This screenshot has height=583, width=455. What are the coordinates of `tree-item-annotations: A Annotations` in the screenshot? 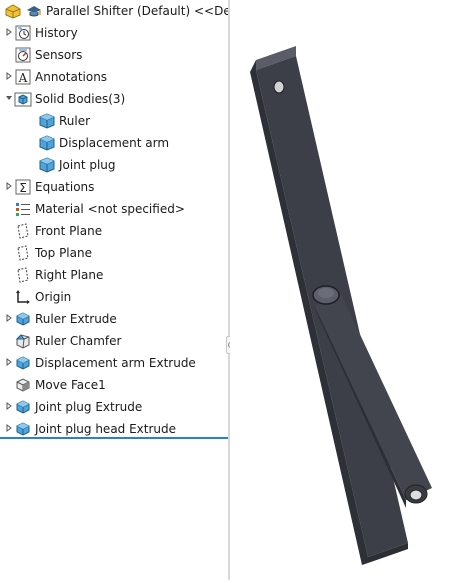 It's located at (114, 77).